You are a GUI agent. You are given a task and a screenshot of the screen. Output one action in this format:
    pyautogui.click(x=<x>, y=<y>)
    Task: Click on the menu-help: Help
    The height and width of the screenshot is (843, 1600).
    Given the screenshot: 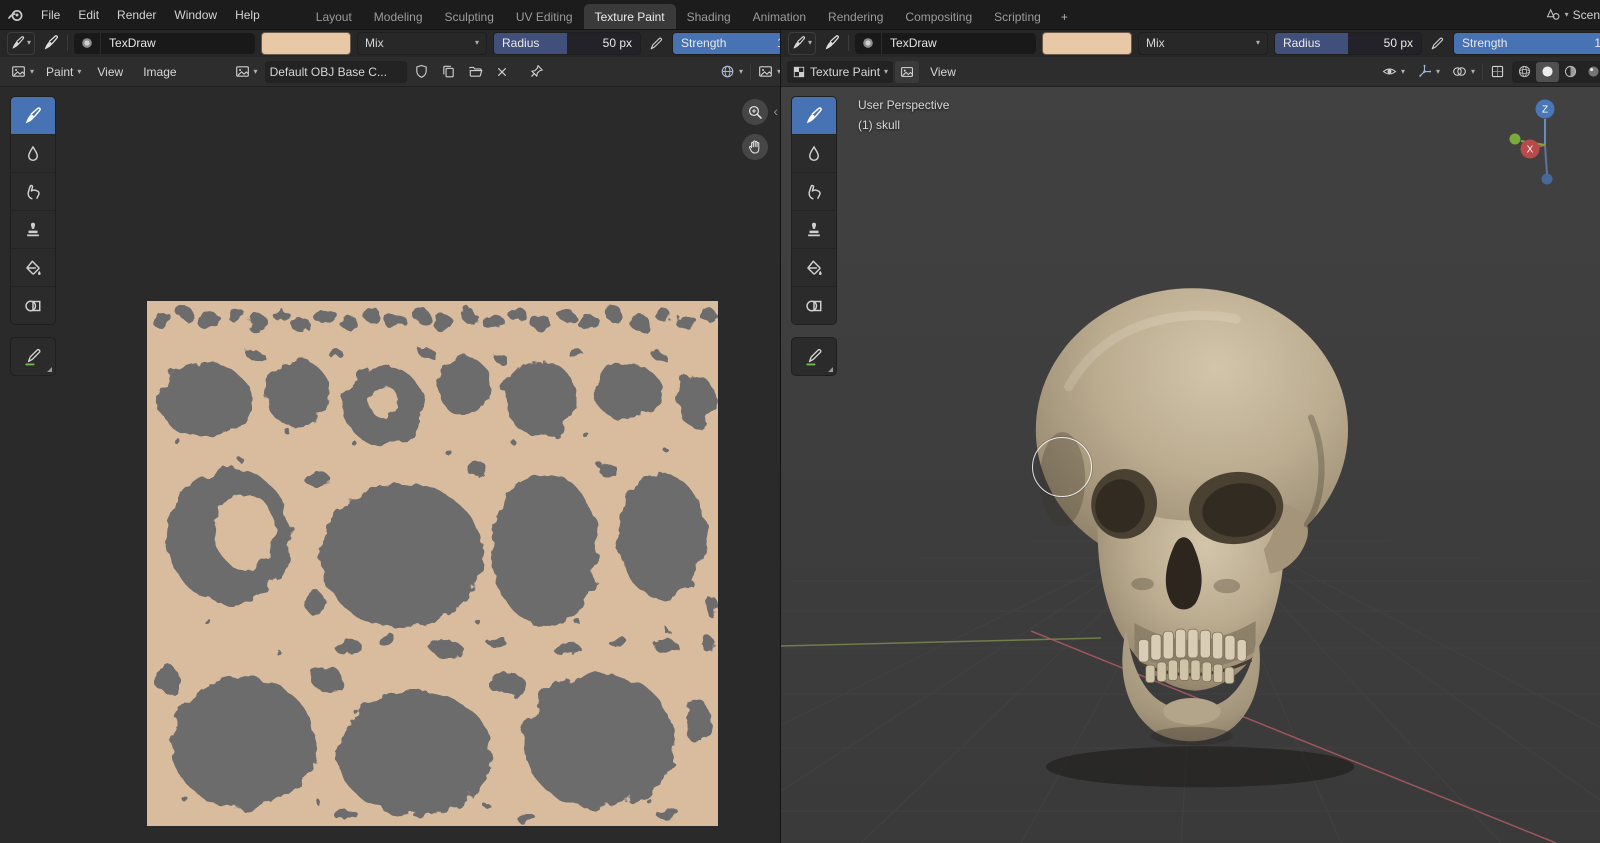 What is the action you would take?
    pyautogui.click(x=247, y=14)
    